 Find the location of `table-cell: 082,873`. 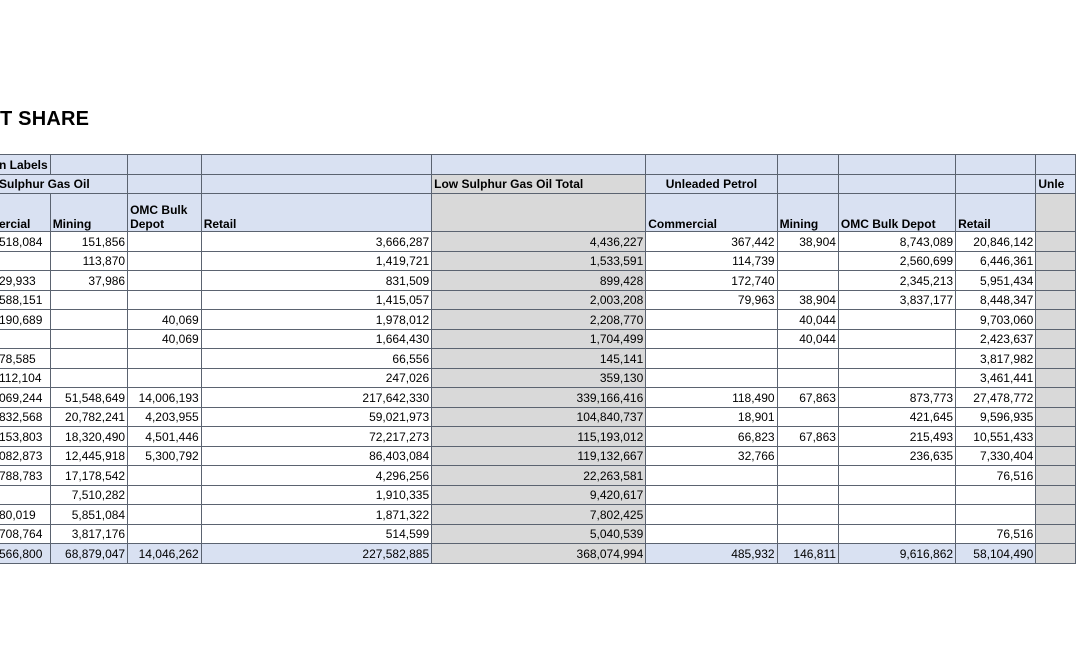

table-cell: 082,873 is located at coordinates (25, 455).